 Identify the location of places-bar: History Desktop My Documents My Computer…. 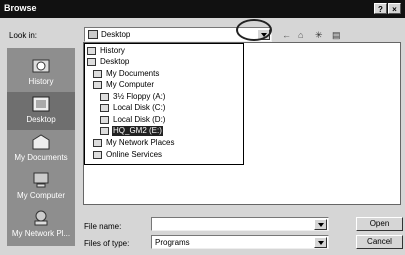
(41, 147).